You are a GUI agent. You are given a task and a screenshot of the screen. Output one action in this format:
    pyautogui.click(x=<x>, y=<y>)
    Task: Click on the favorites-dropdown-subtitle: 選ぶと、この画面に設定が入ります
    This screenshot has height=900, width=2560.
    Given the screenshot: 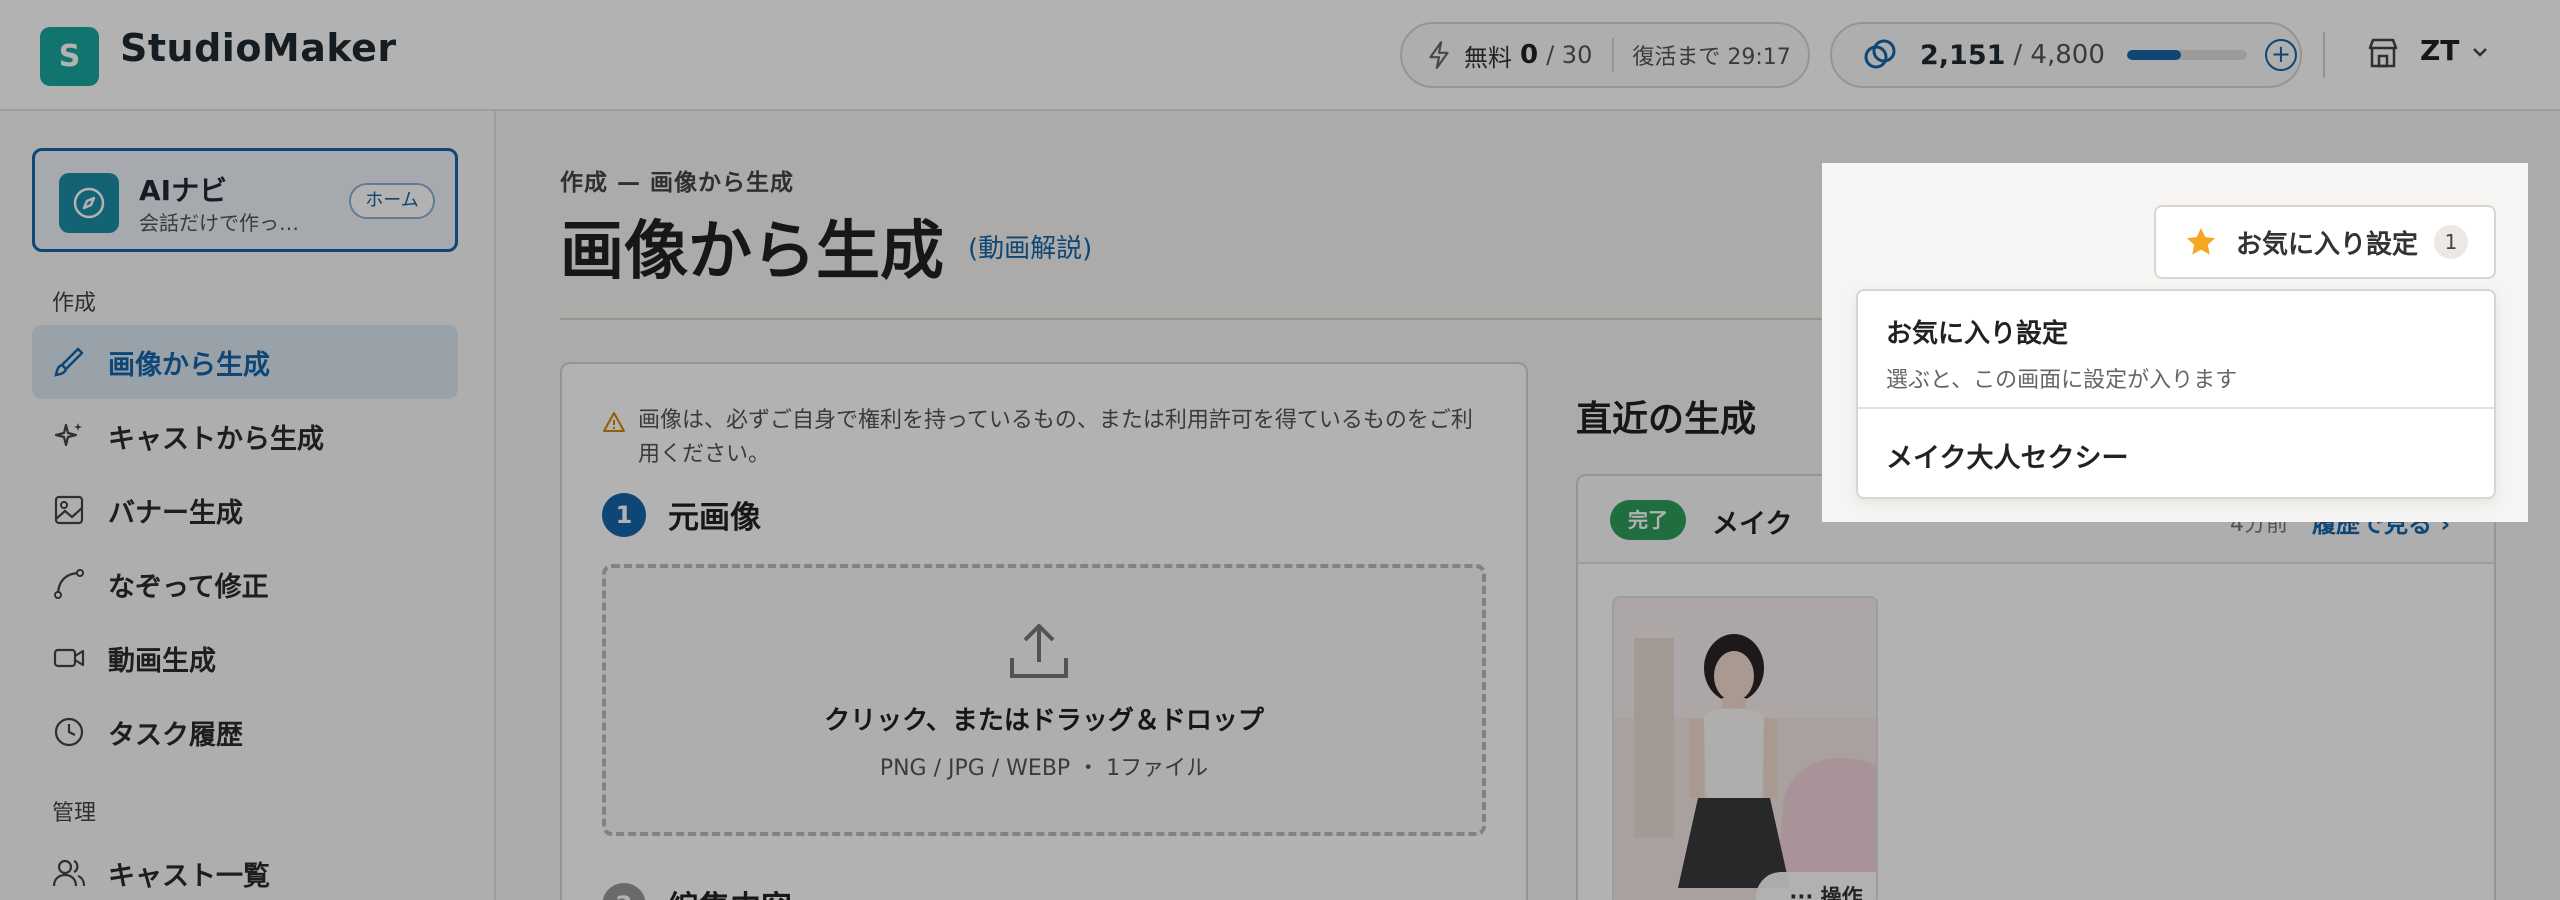 What is the action you would take?
    pyautogui.click(x=2062, y=380)
    